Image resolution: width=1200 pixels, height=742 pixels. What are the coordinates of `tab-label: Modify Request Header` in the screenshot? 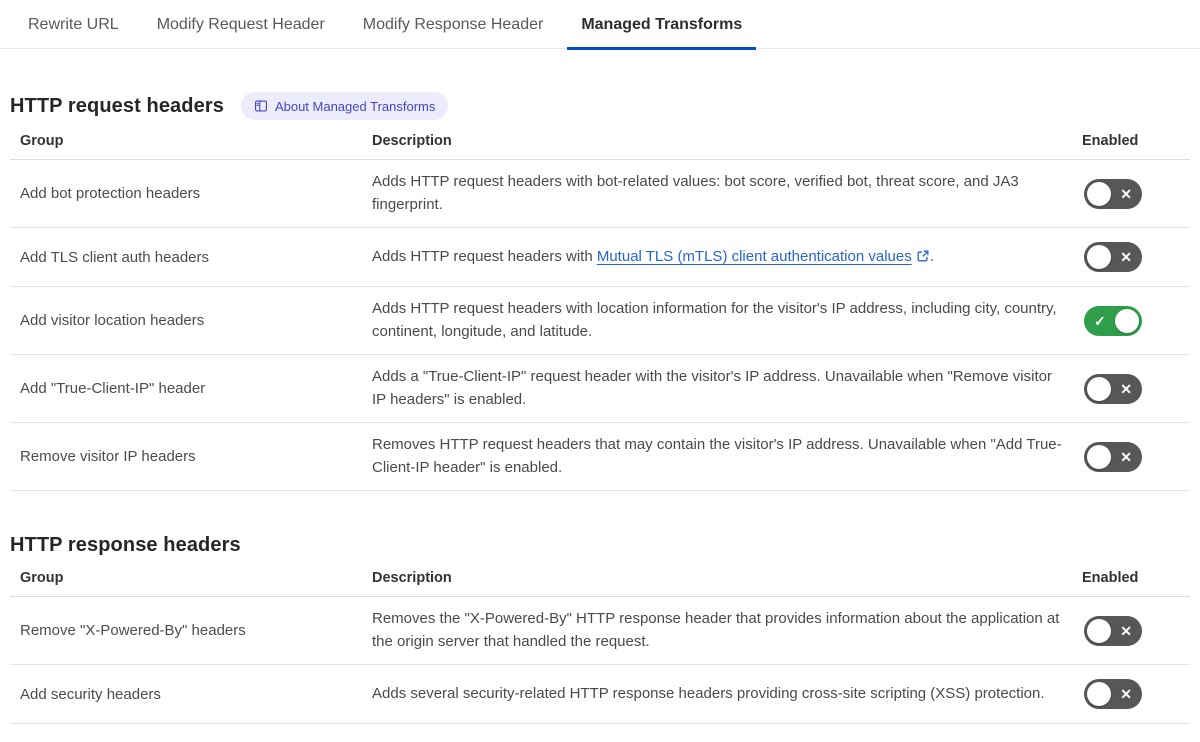 It's located at (240, 24).